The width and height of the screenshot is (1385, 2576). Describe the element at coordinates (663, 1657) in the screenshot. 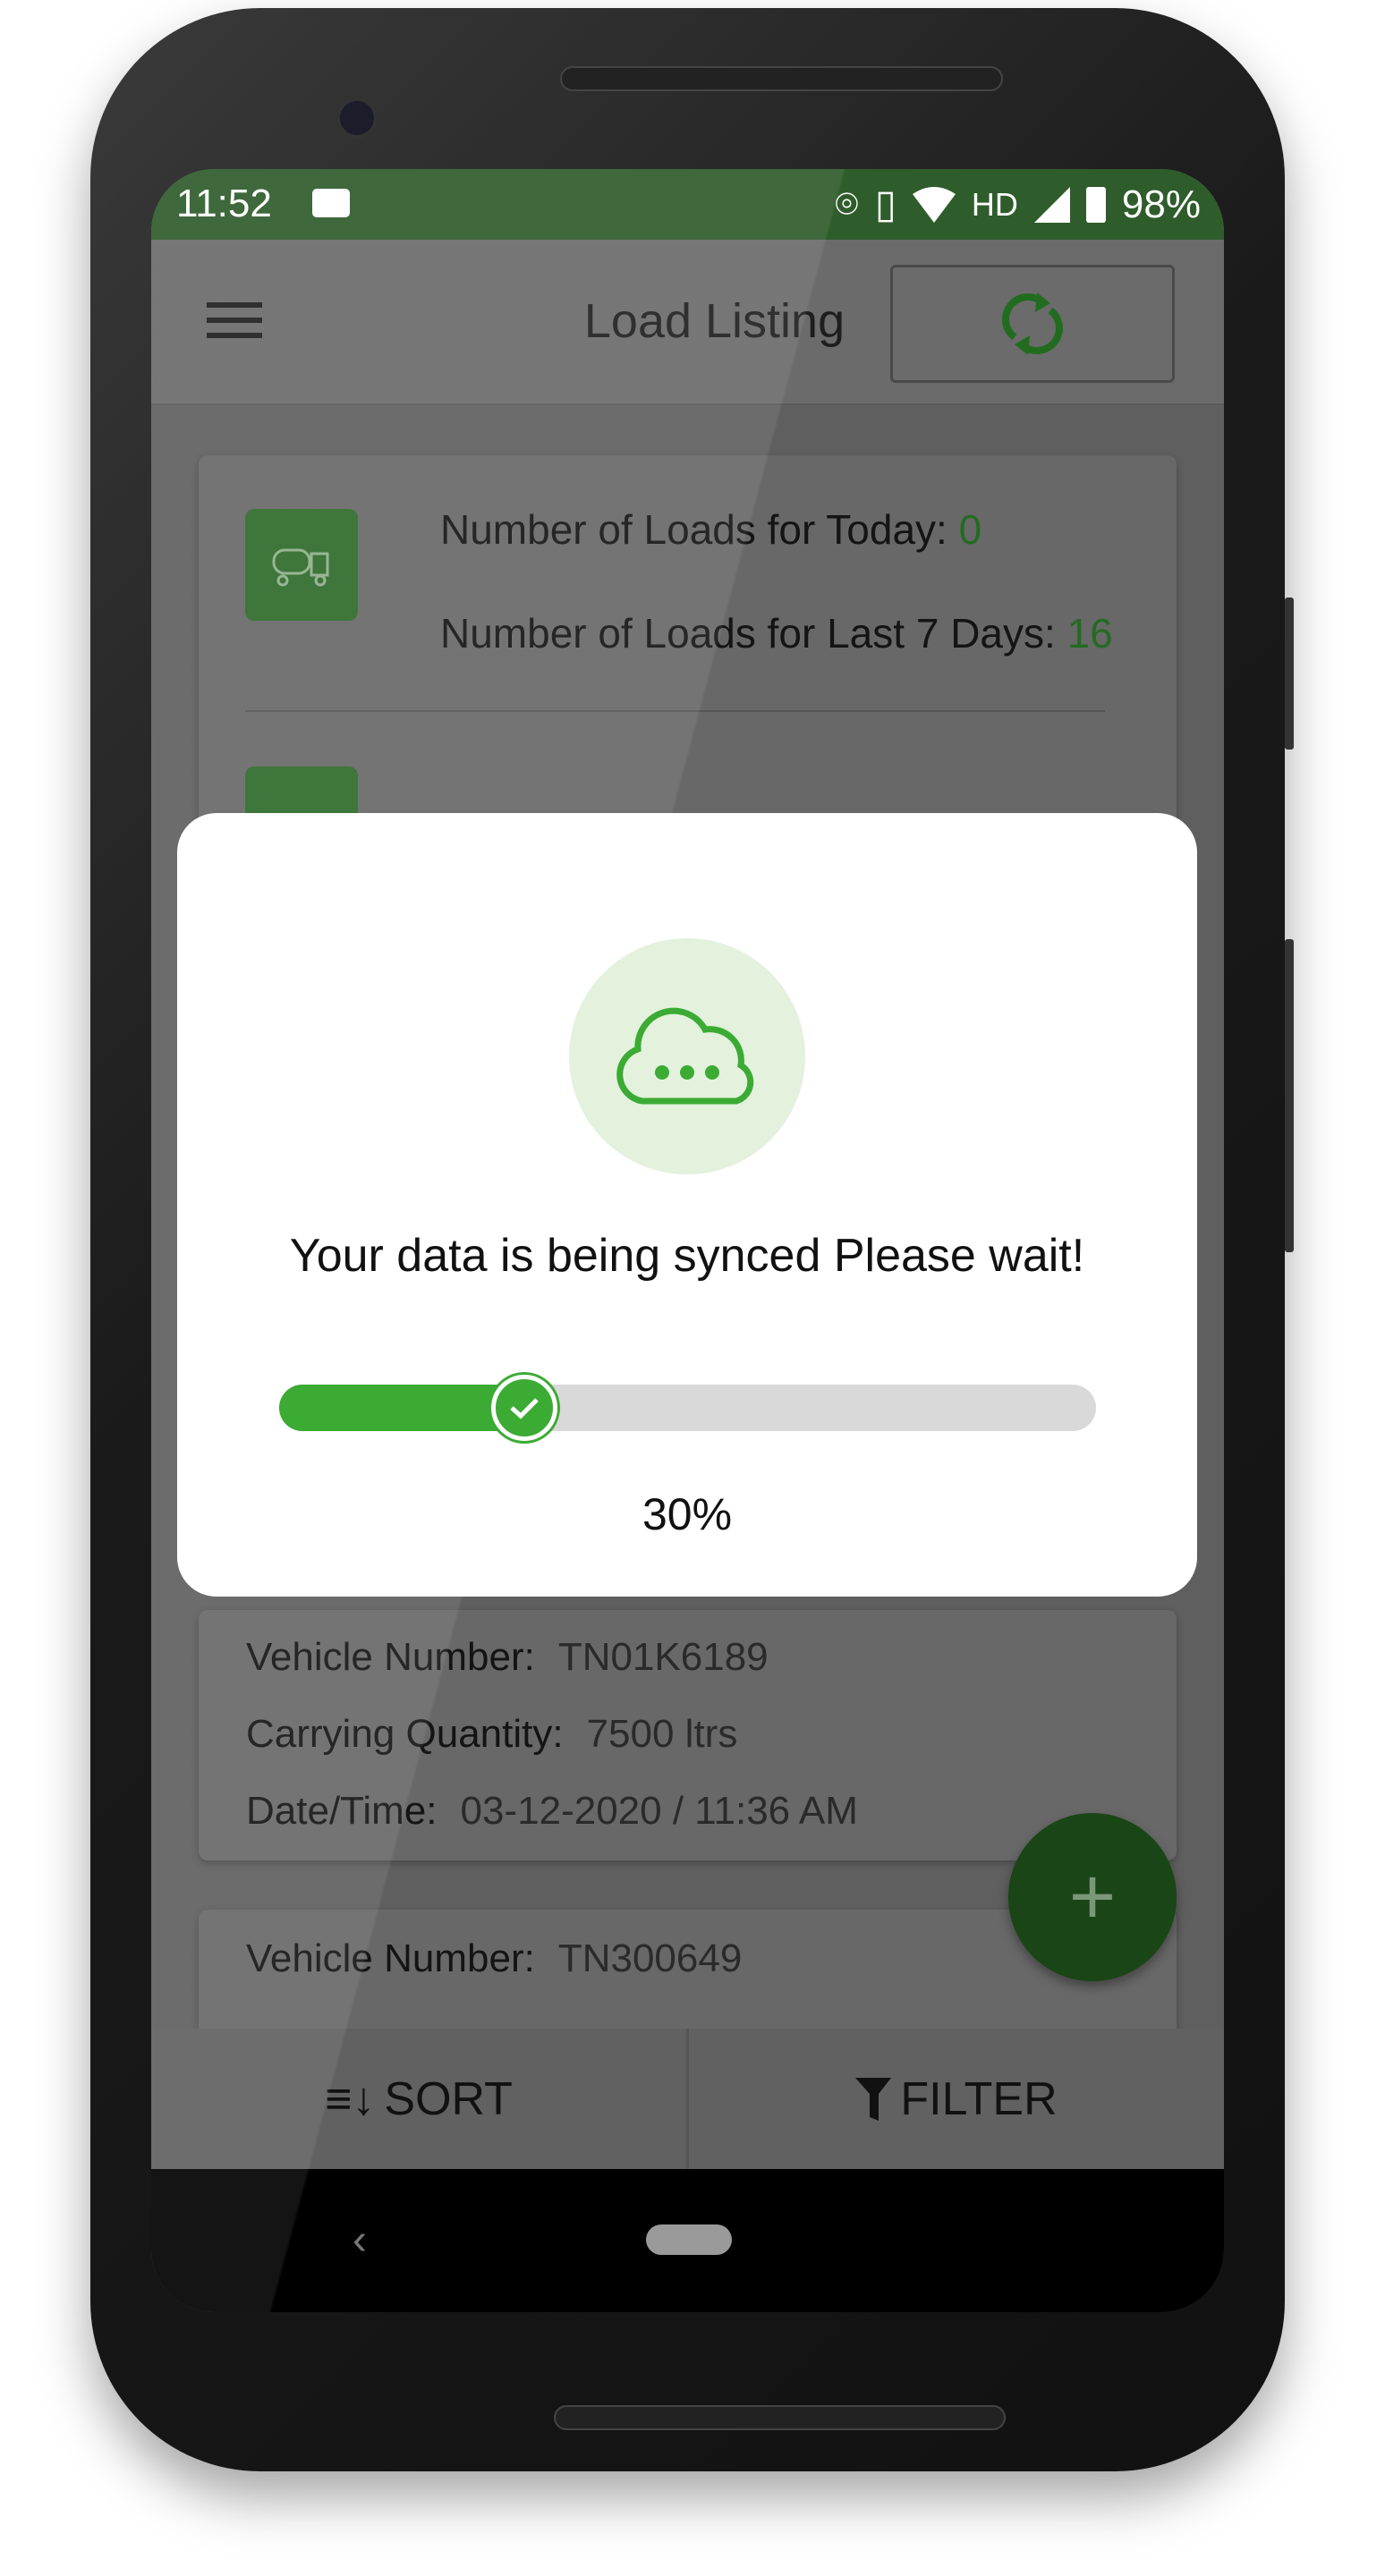

I see `vehicle-number: TN01K6189` at that location.